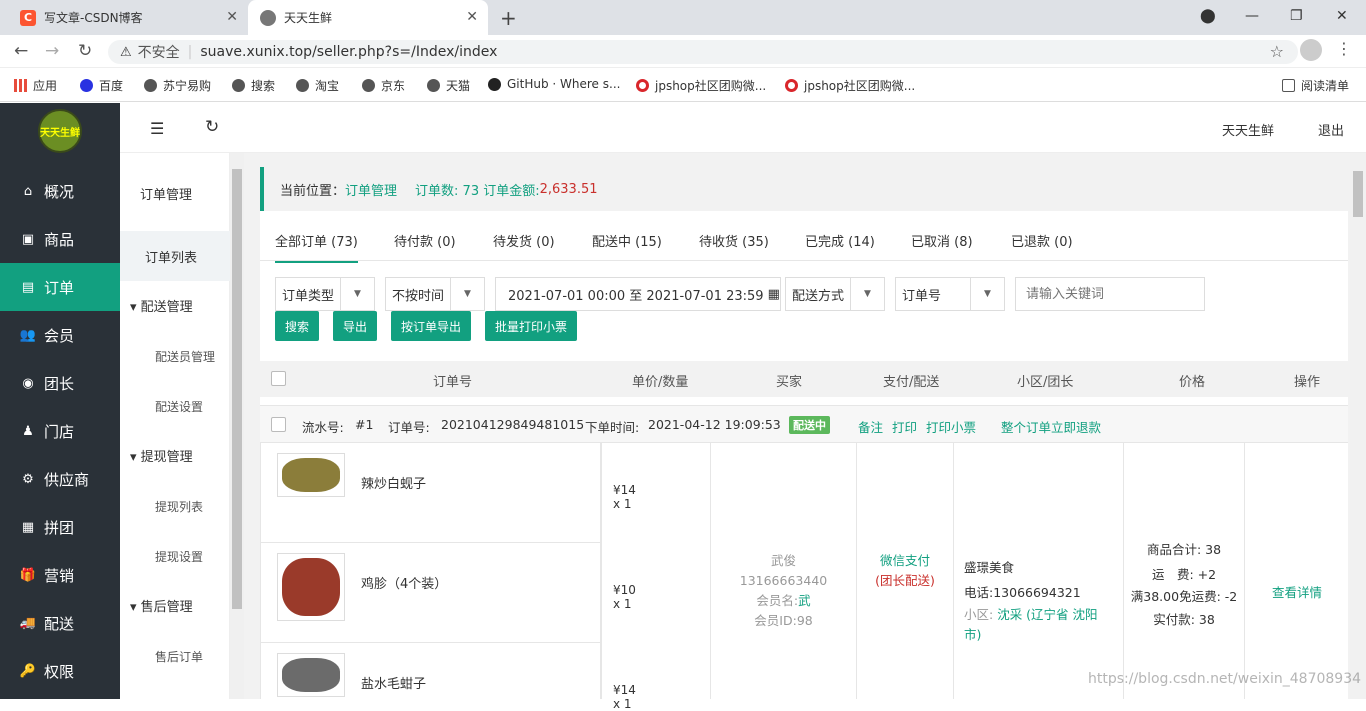 The image size is (1366, 711). Describe the element at coordinates (175, 256) in the screenshot. I see `subnav-item-order-list: 订单列表` at that location.